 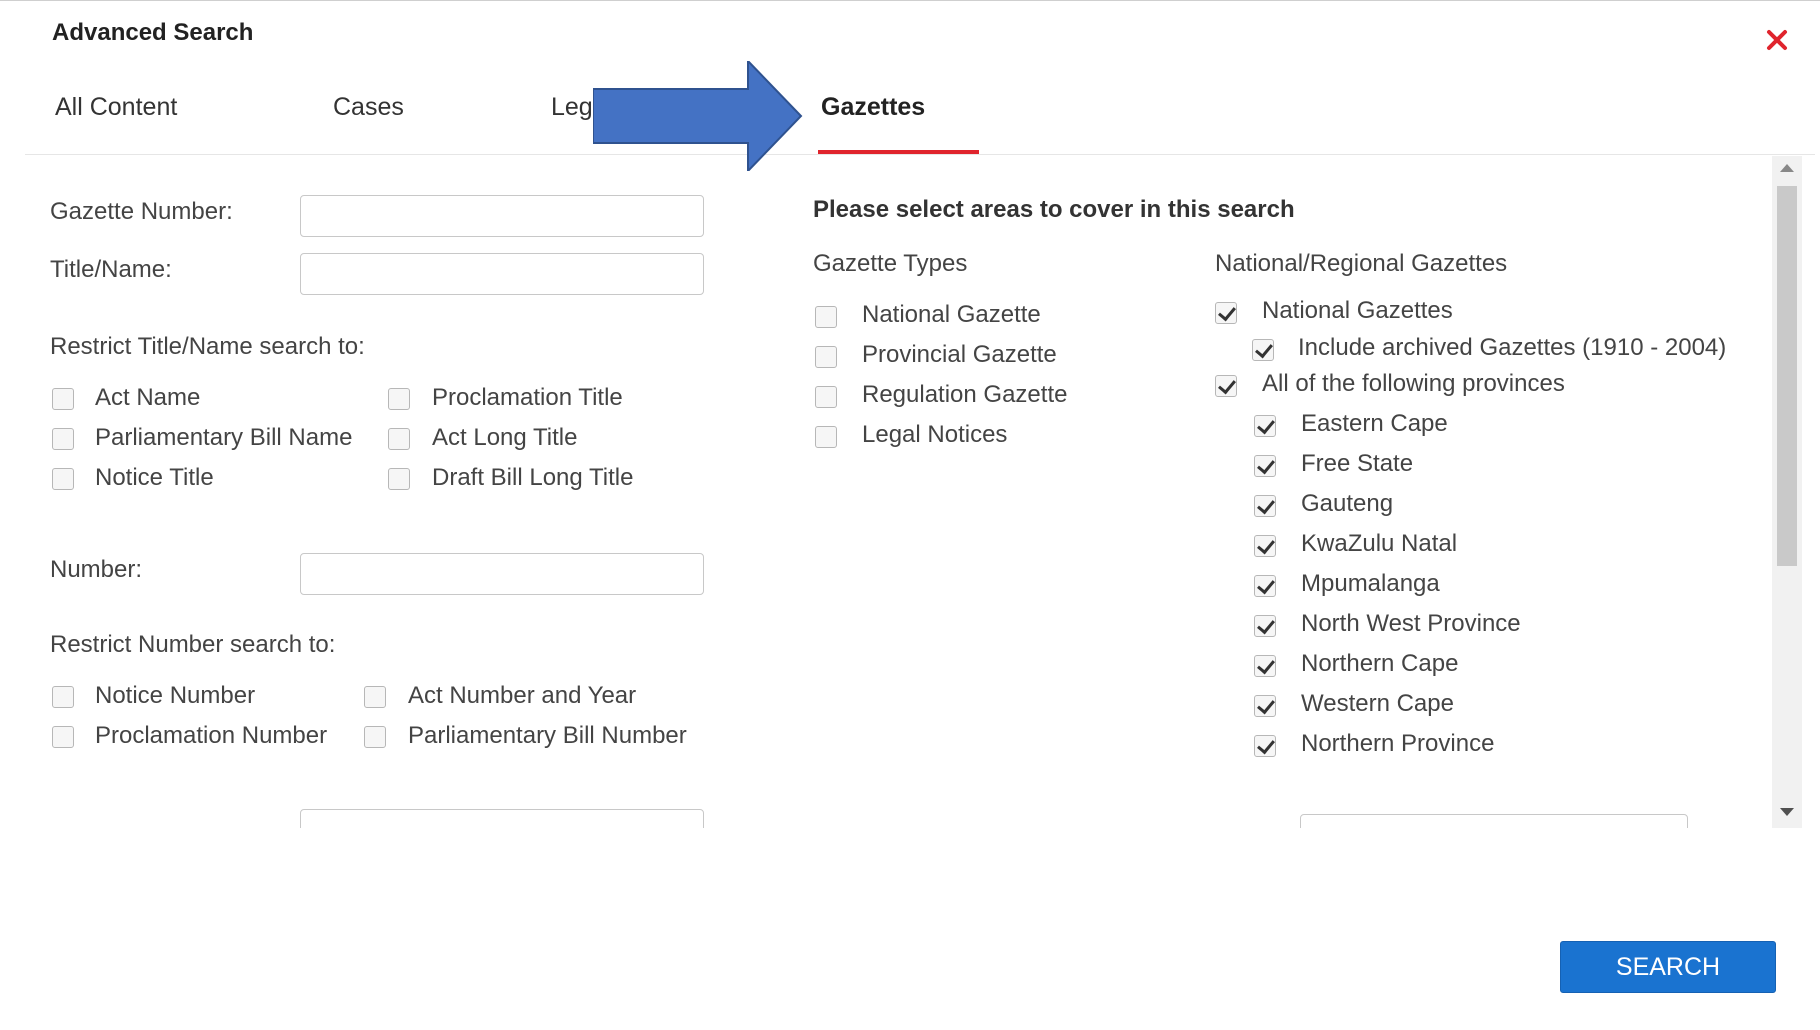 I want to click on scroll-up-icon, so click(x=1787, y=168).